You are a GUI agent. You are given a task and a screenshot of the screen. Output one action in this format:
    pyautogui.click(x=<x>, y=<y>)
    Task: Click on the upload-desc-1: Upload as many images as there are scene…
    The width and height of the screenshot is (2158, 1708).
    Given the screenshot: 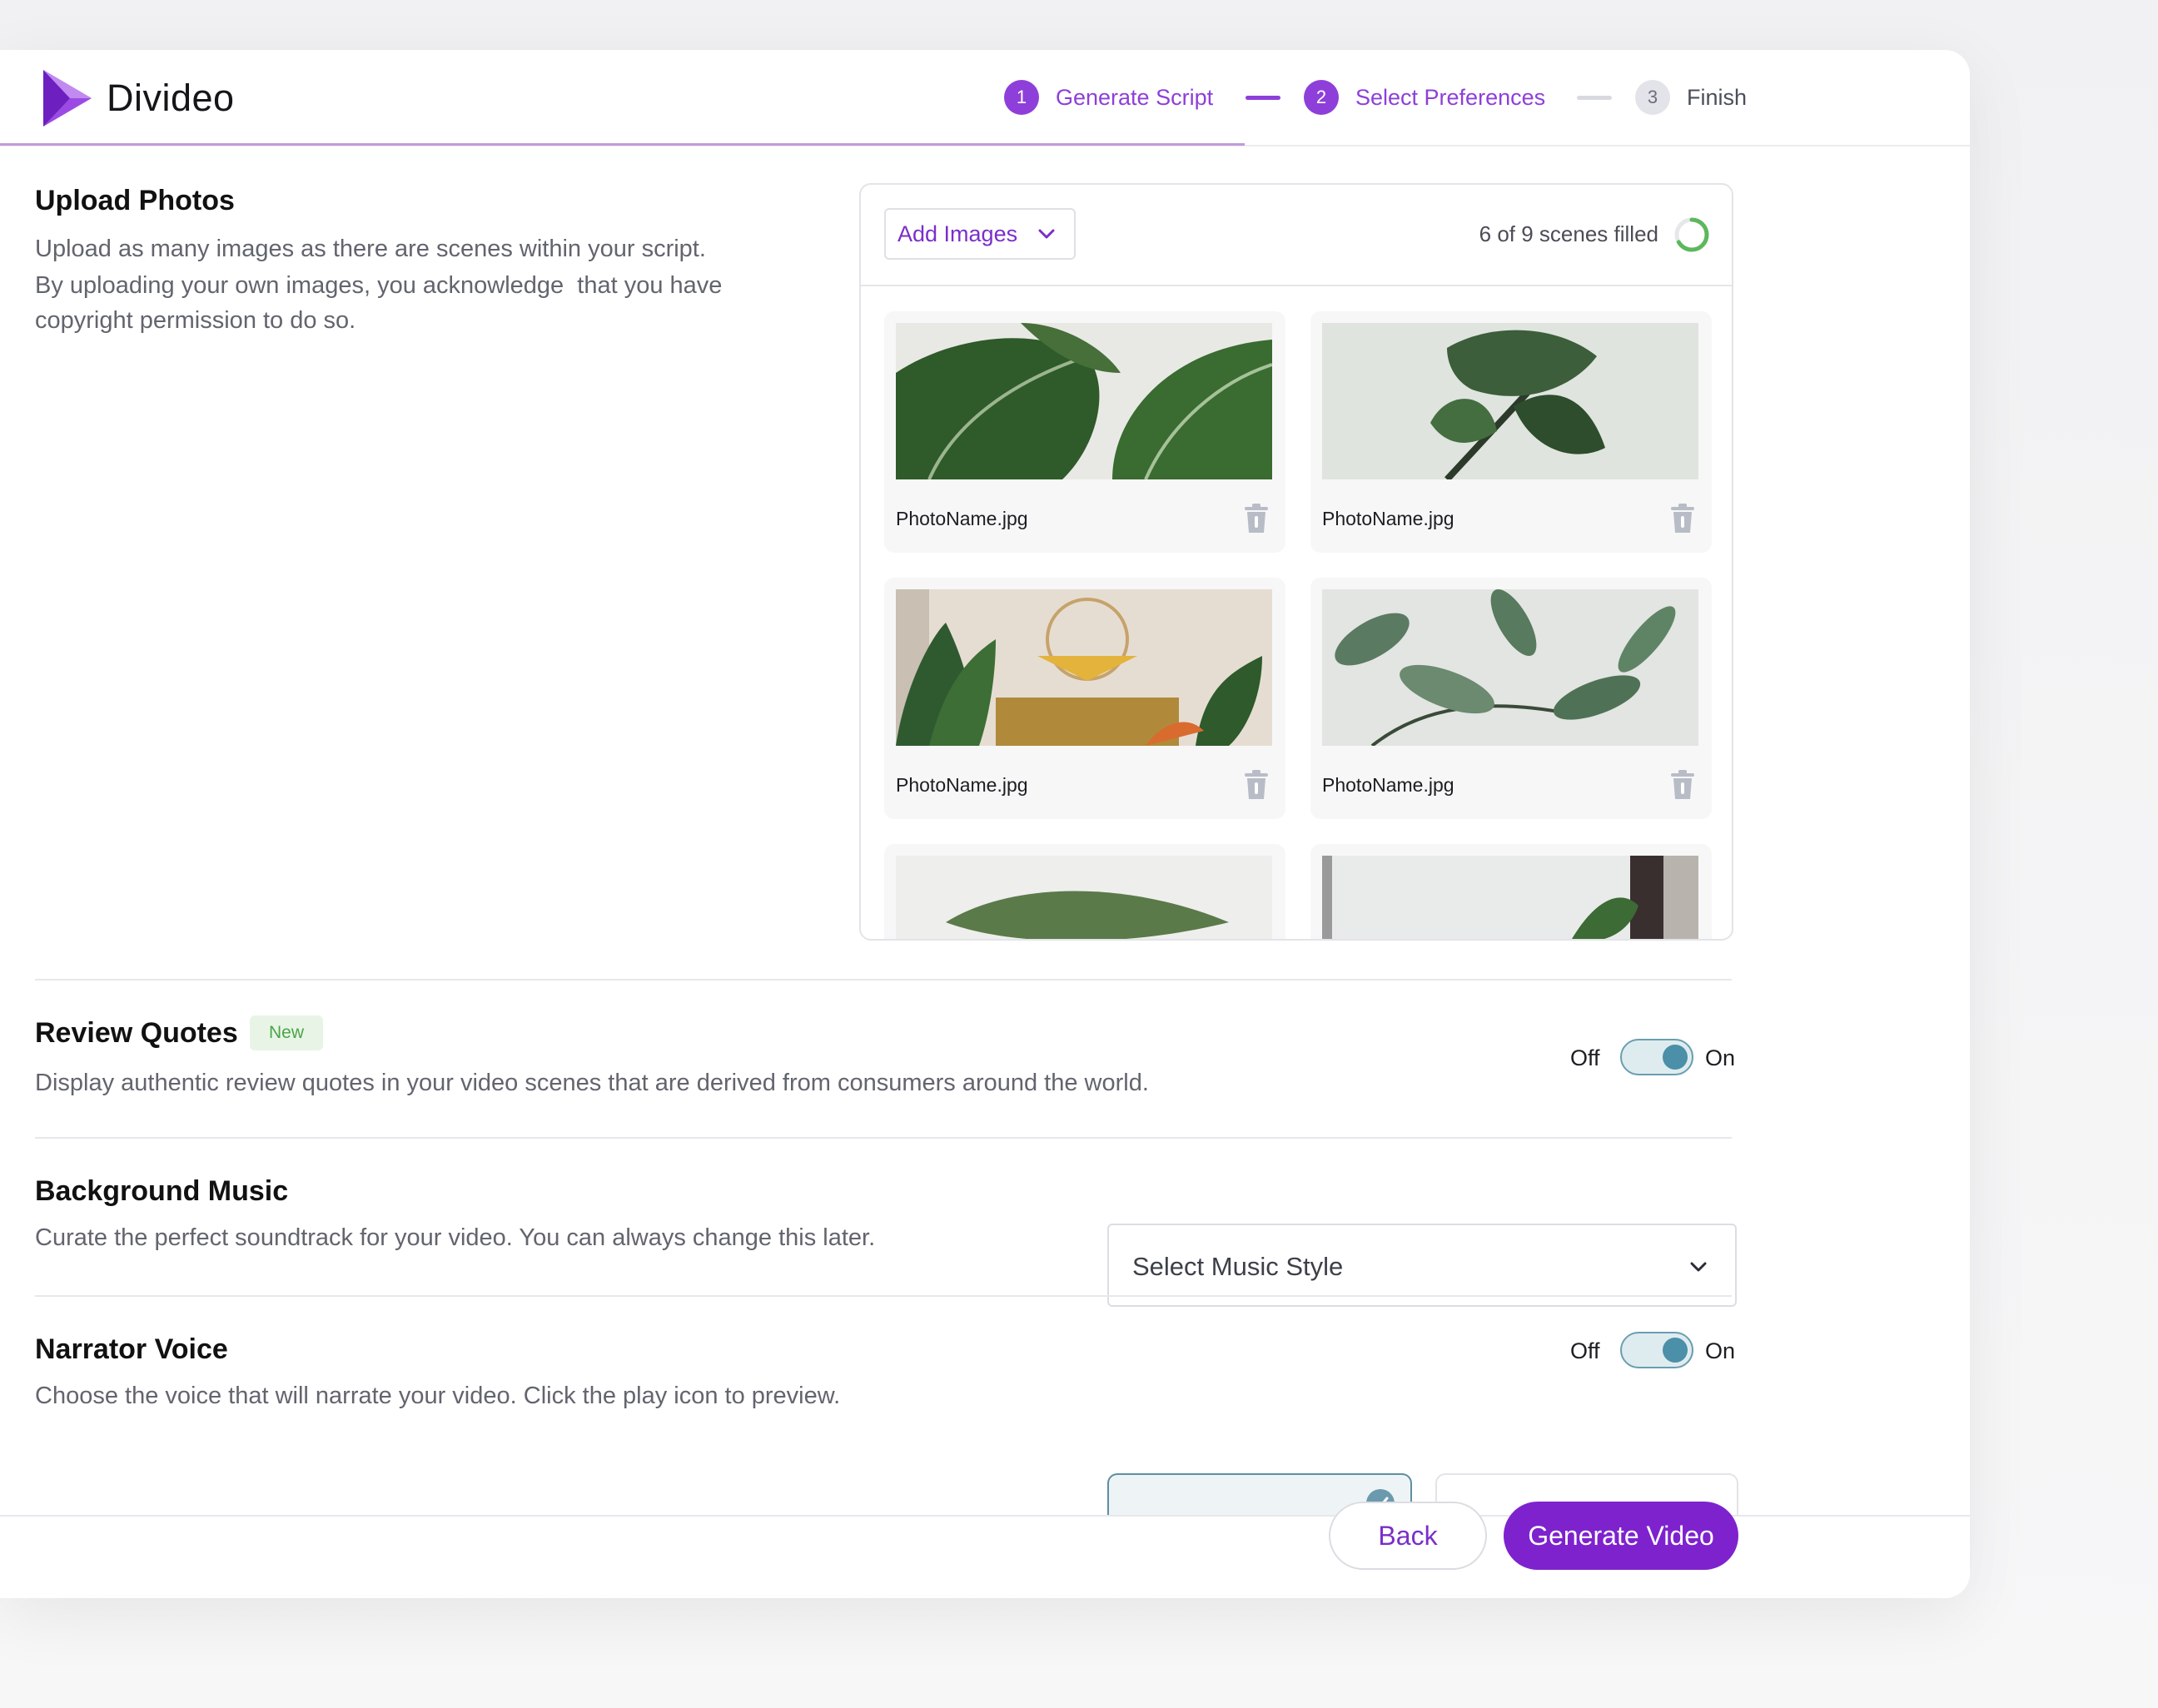 What is the action you would take?
    pyautogui.click(x=371, y=249)
    